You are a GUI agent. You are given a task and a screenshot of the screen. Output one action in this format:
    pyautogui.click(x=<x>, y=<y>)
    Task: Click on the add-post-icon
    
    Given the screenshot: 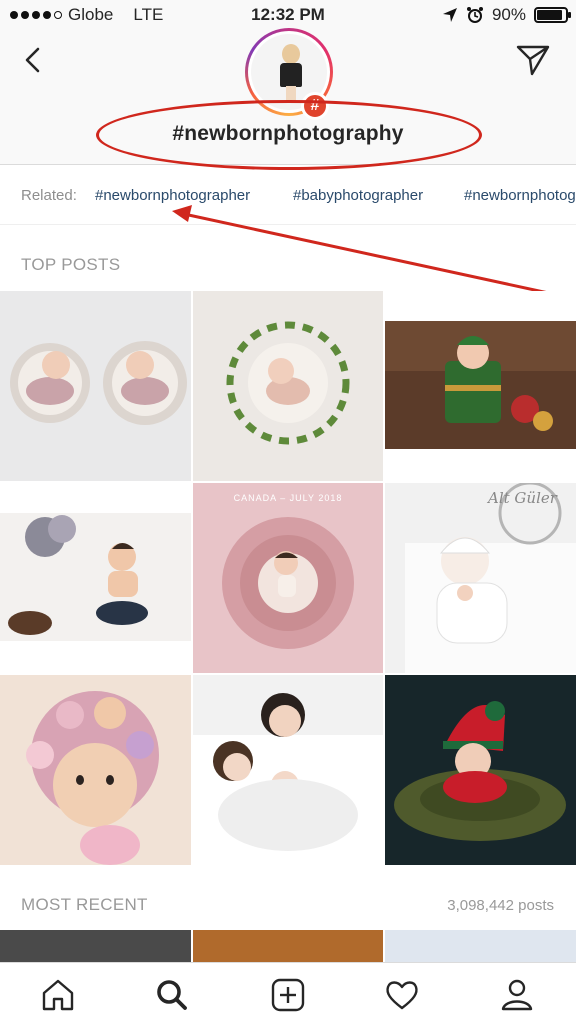 What is the action you would take?
    pyautogui.click(x=288, y=995)
    